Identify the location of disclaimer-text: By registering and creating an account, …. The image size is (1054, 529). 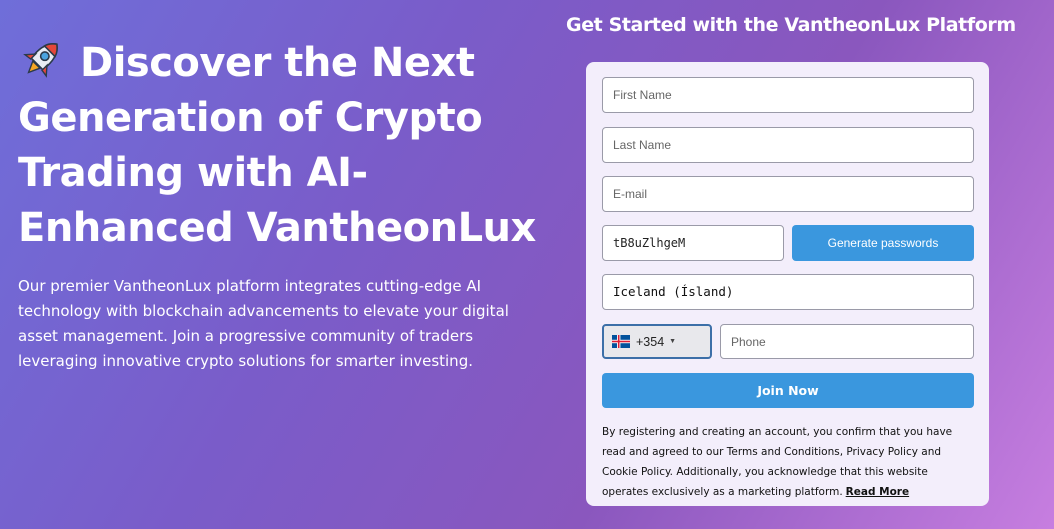
(788, 462).